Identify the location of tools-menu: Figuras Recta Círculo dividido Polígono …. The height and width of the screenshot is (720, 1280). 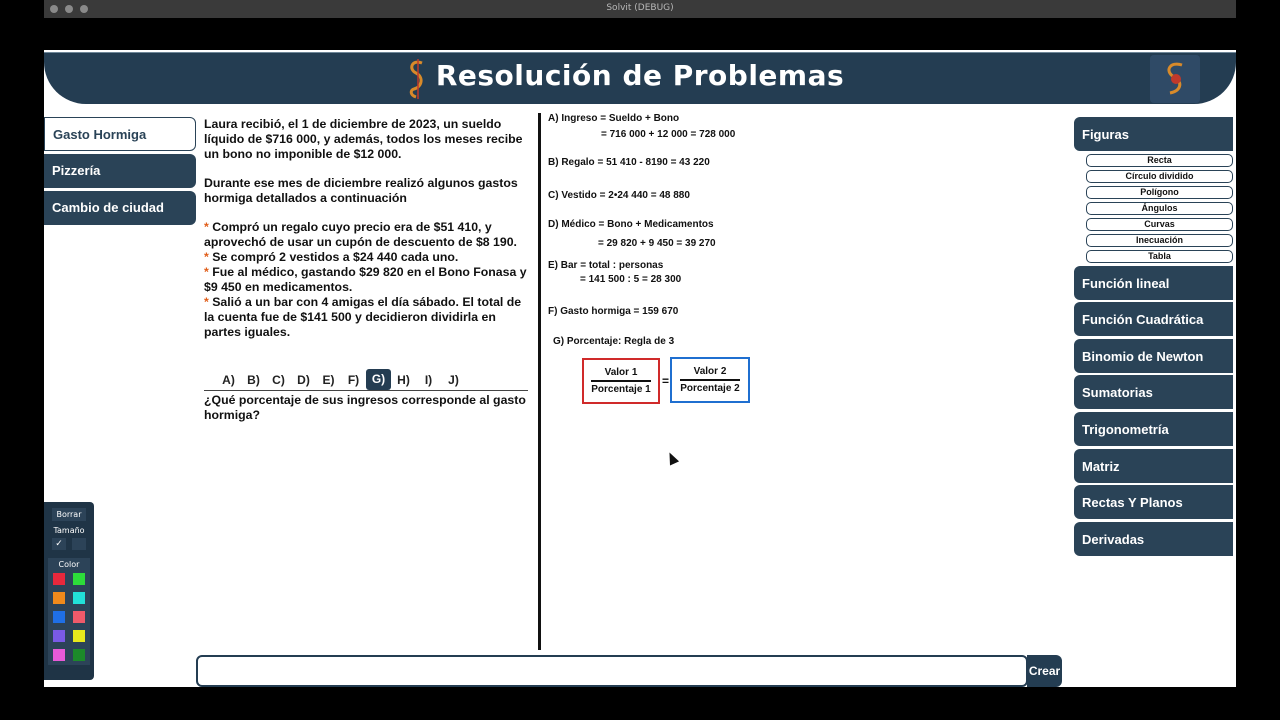
(1153, 337).